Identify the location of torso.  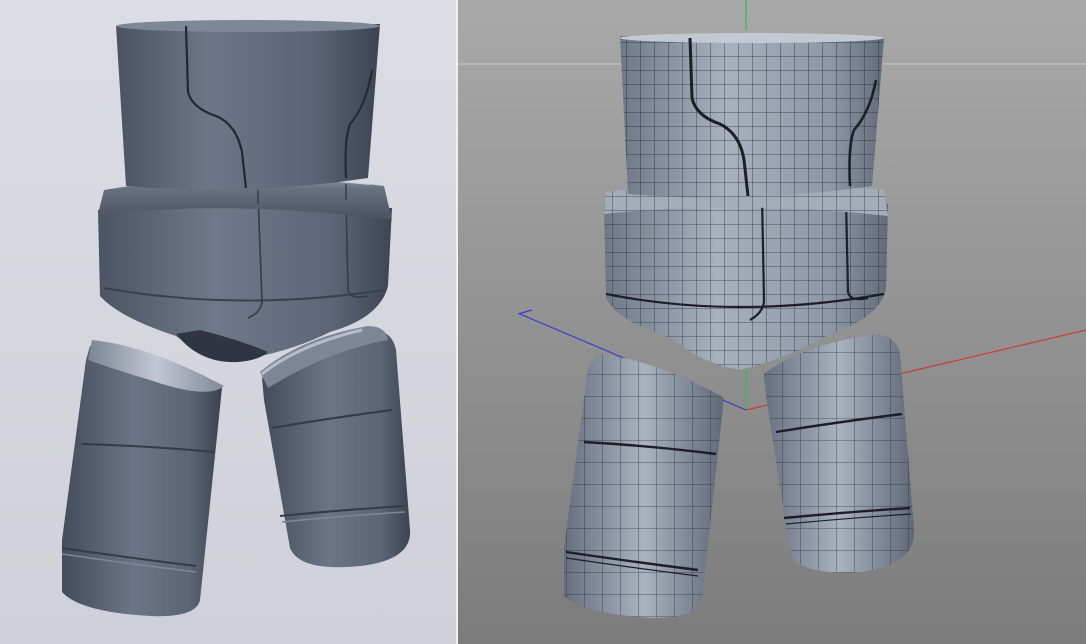
(248, 105).